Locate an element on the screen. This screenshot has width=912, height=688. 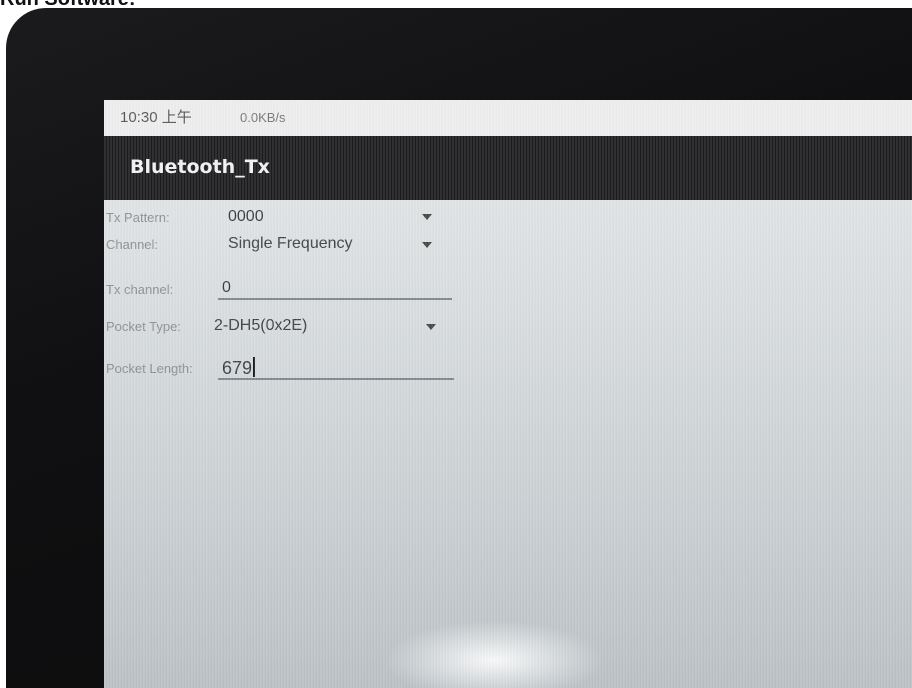
text-cursor is located at coordinates (254, 367).